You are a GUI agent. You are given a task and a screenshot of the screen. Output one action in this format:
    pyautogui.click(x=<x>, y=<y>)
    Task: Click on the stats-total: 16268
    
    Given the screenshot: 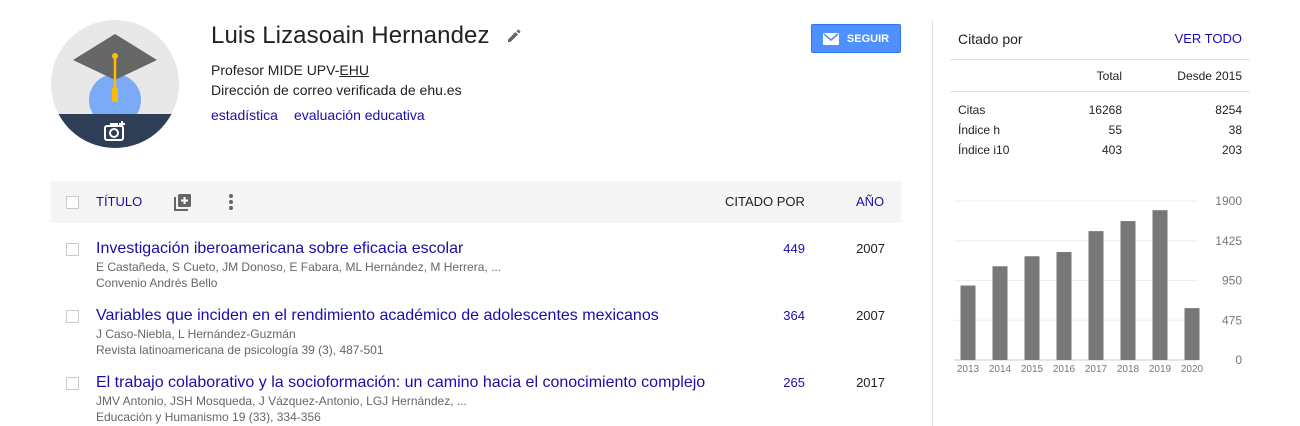 What is the action you would take?
    pyautogui.click(x=1105, y=110)
    